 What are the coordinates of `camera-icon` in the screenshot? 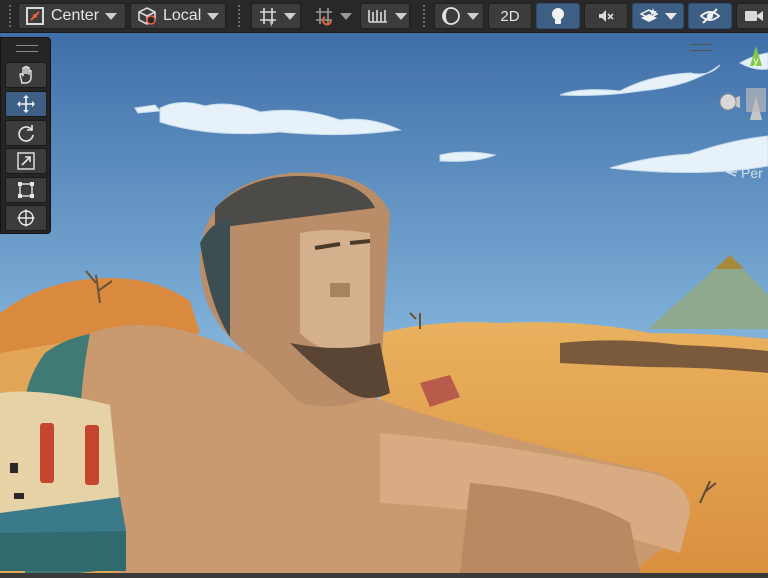 It's located at (754, 16).